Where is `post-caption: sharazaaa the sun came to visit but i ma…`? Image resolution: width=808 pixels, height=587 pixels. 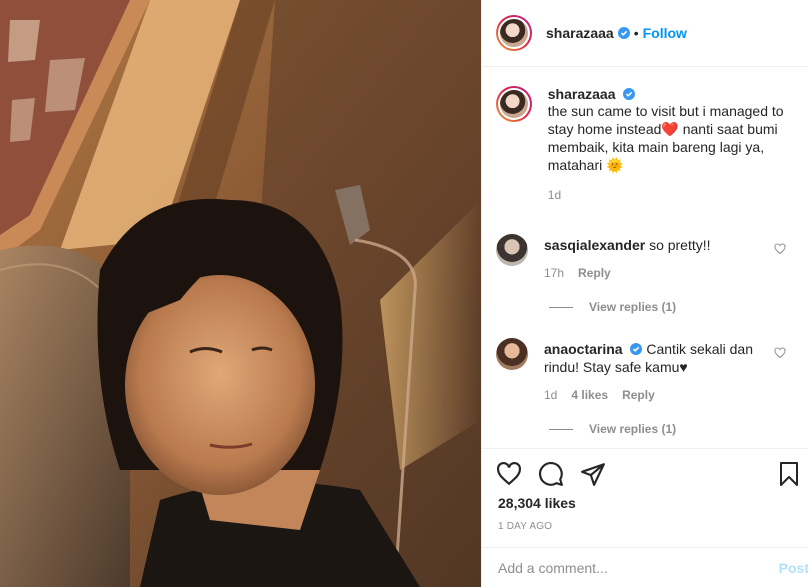 post-caption: sharazaaa the sun came to visit but i ma… is located at coordinates (646, 144).